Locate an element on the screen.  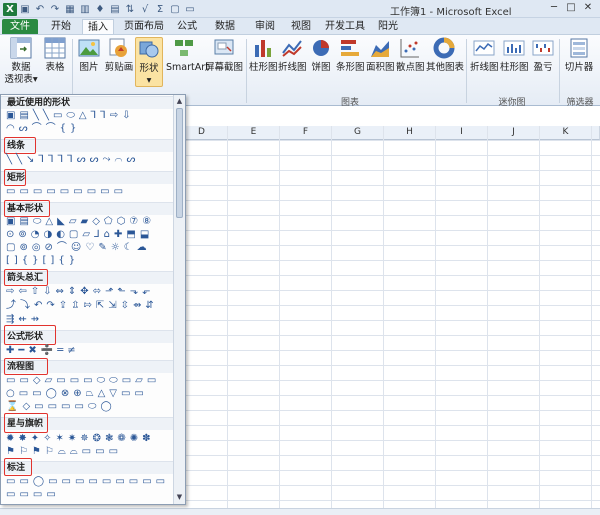
tab-view: 视图 is located at coordinates (301, 27).